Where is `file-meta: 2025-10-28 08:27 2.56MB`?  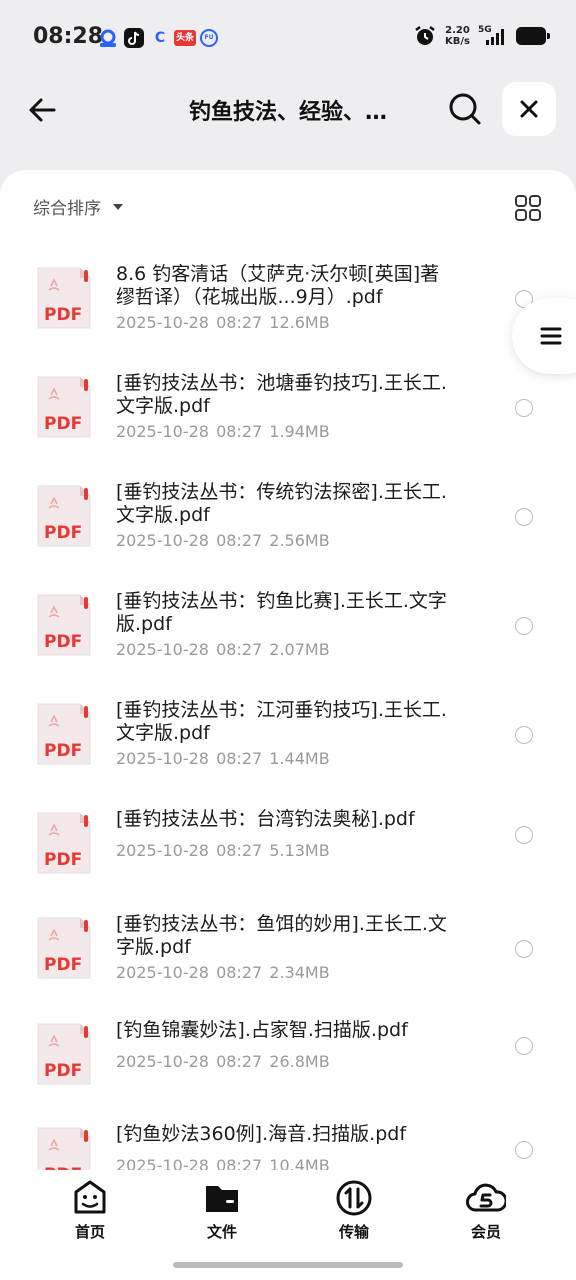 file-meta: 2025-10-28 08:27 2.56MB is located at coordinates (223, 540).